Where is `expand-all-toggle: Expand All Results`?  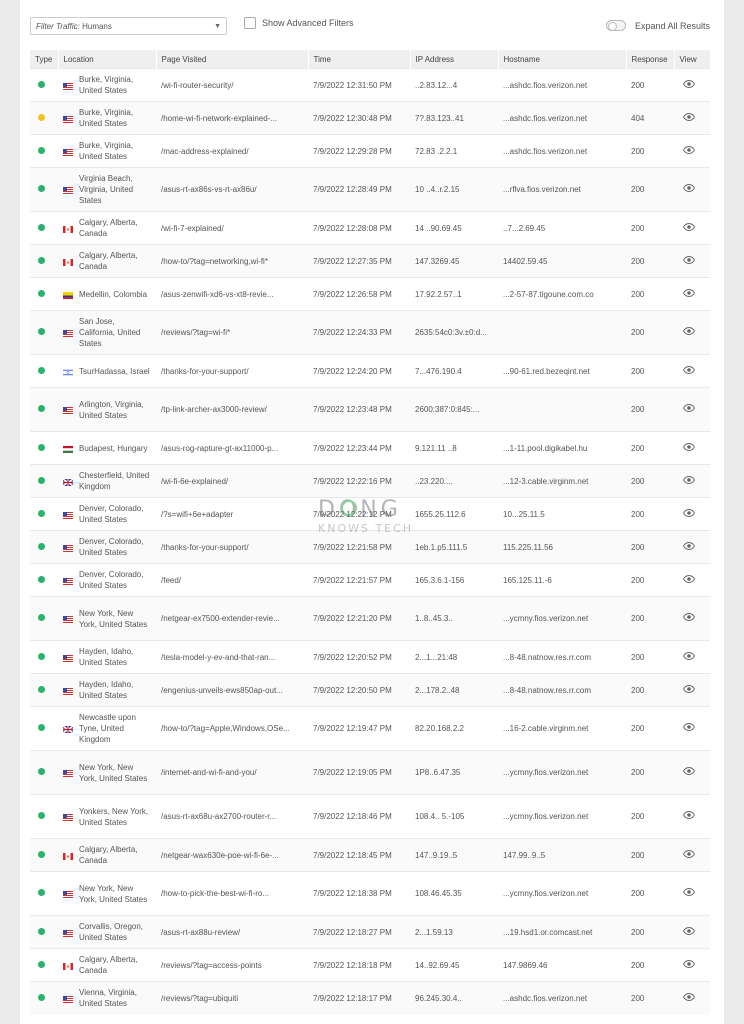 expand-all-toggle: Expand All Results is located at coordinates (657, 25).